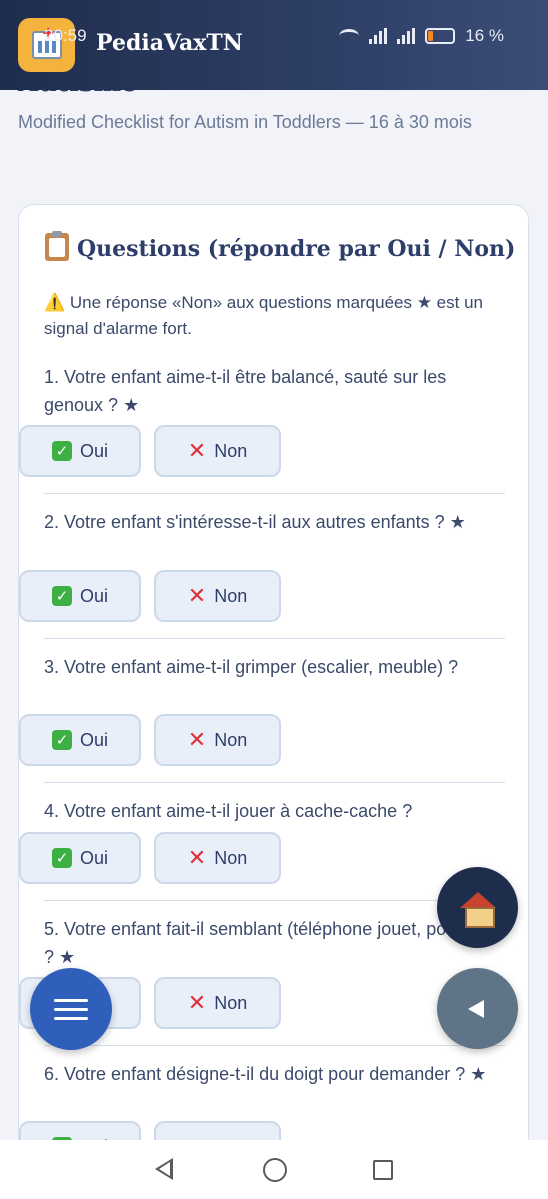  I want to click on battery-level: 16 %, so click(484, 35).